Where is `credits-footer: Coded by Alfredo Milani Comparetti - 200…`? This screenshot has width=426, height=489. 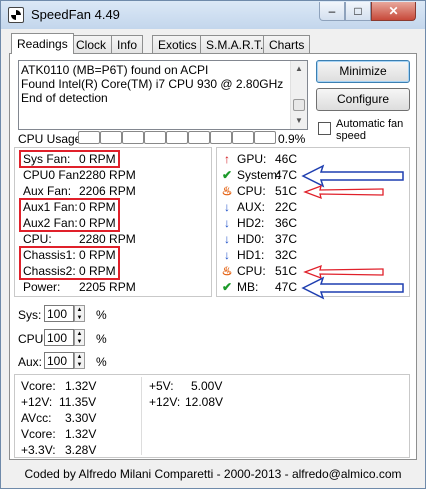
credits-footer: Coded by Alfredo Milani Comparetti - 200… is located at coordinates (213, 474).